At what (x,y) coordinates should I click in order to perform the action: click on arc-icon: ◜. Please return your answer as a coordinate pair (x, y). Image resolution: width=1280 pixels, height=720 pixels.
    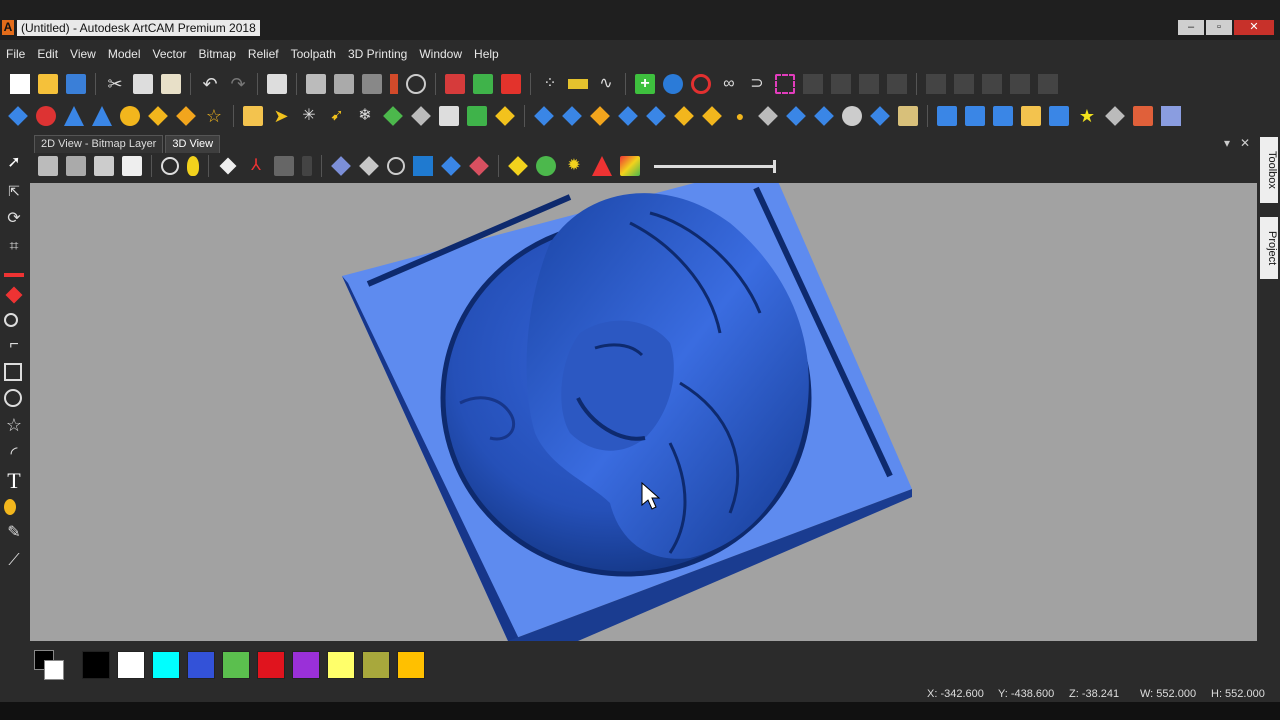
    Looking at the image, I should click on (14, 453).